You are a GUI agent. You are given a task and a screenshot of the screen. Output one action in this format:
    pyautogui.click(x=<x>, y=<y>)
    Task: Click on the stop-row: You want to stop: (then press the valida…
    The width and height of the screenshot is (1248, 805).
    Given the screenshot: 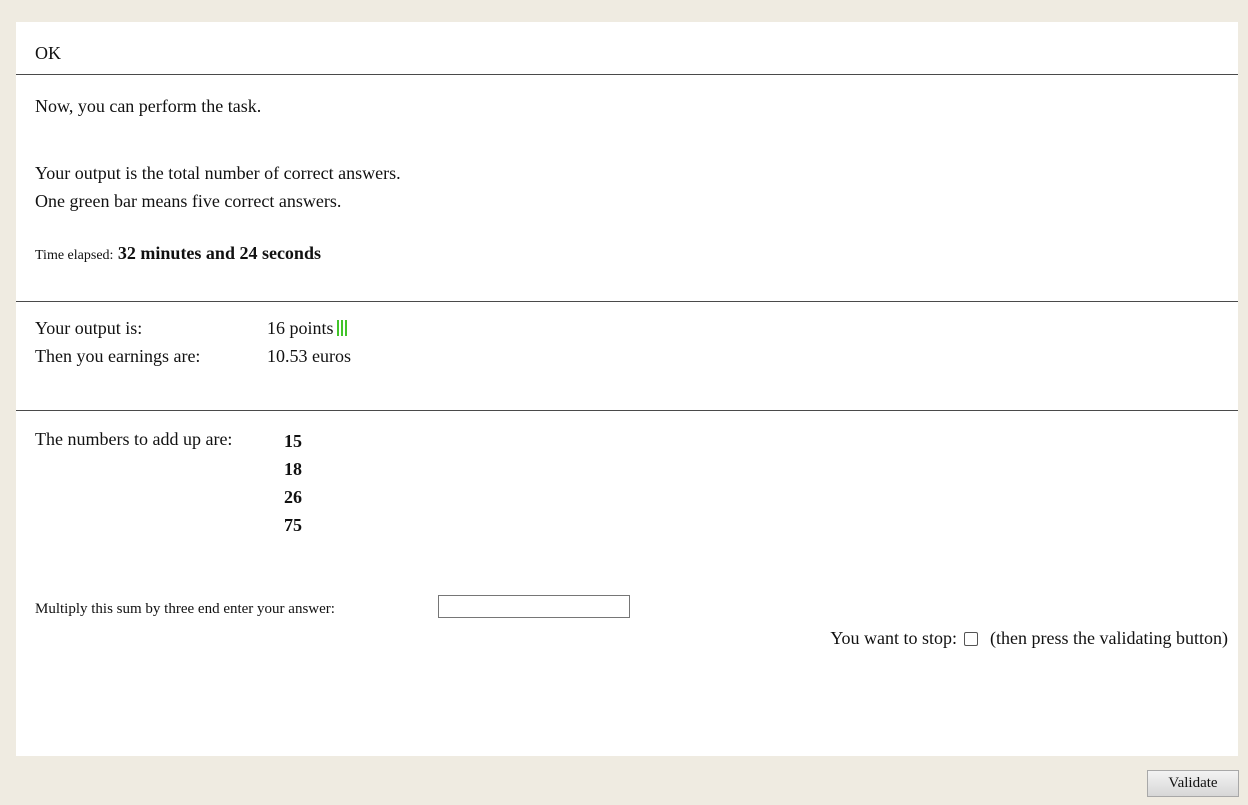 What is the action you would take?
    pyautogui.click(x=1029, y=638)
    